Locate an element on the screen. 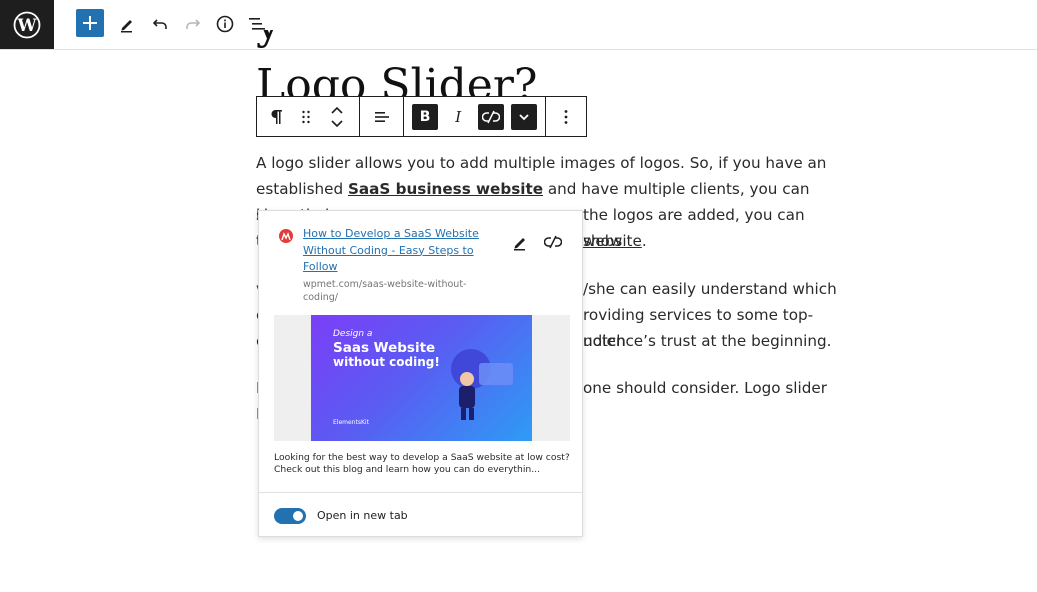 The height and width of the screenshot is (592, 1037). bold-icon: B is located at coordinates (425, 116).